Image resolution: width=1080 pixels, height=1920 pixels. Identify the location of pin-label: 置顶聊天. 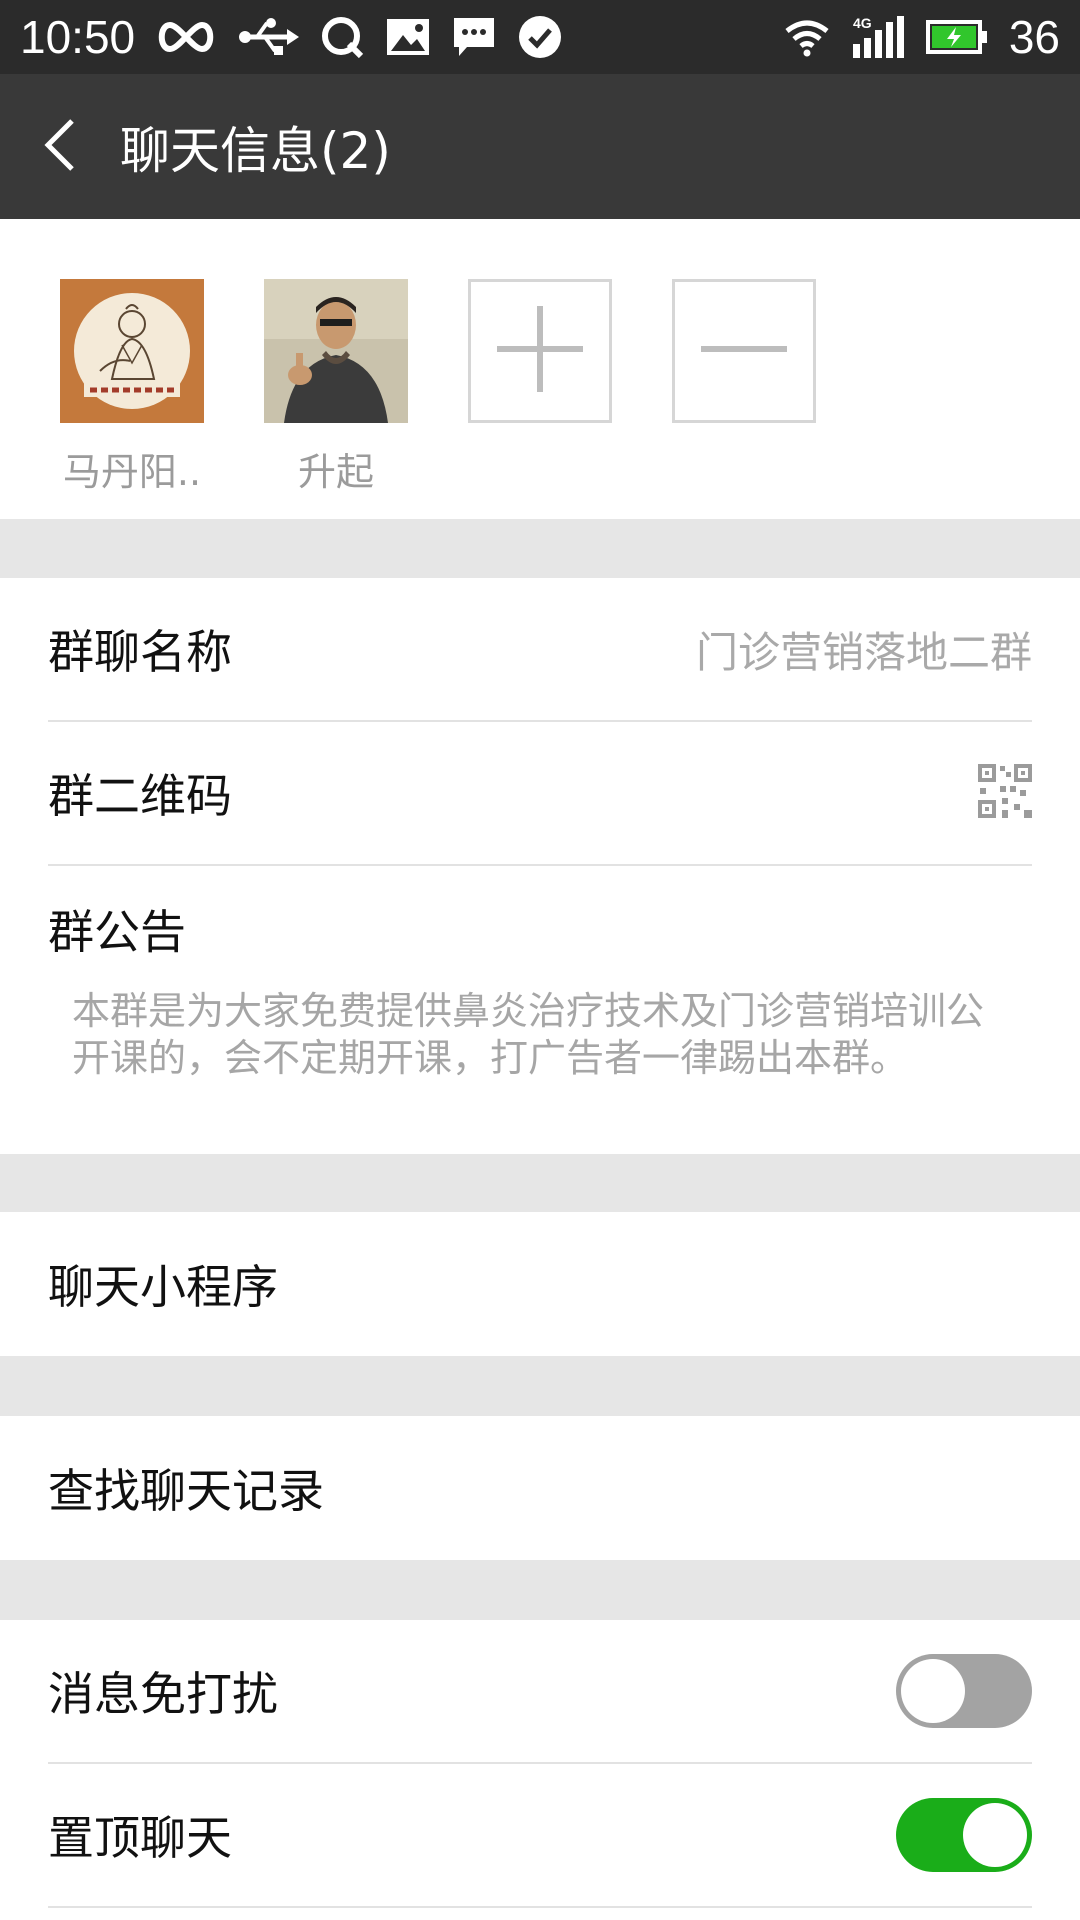
(140, 1838).